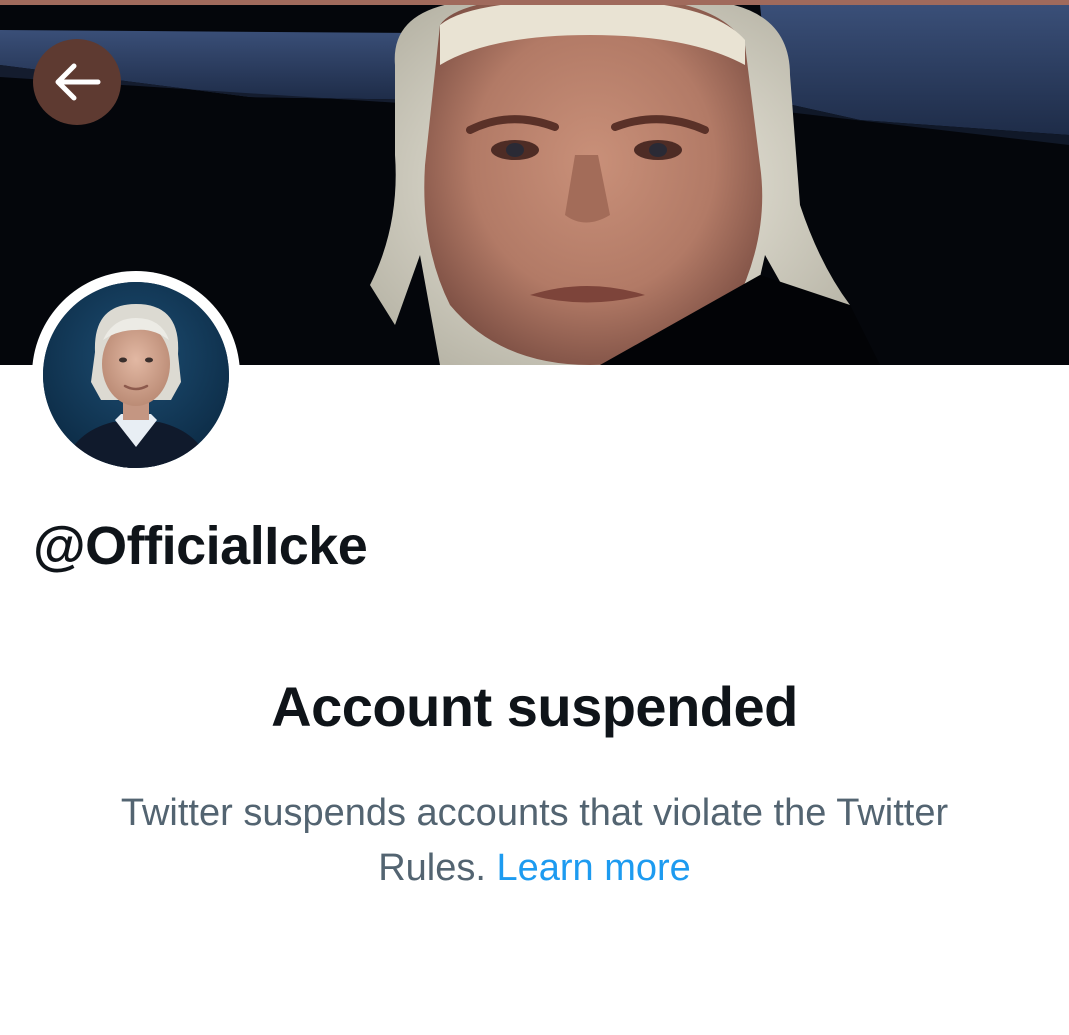  Describe the element at coordinates (593, 868) in the screenshot. I see `learn-more-link: Learn more` at that location.